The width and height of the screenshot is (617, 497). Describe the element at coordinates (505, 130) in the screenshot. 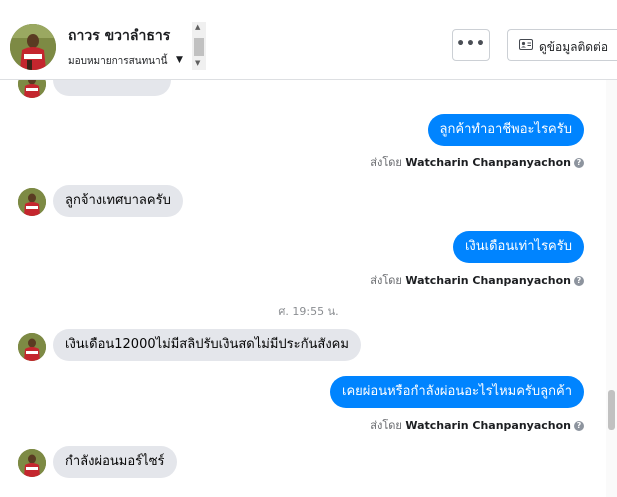

I see `outgoing-message-bubble: ลูกค้าทำอาชีพอะไรครับ` at that location.